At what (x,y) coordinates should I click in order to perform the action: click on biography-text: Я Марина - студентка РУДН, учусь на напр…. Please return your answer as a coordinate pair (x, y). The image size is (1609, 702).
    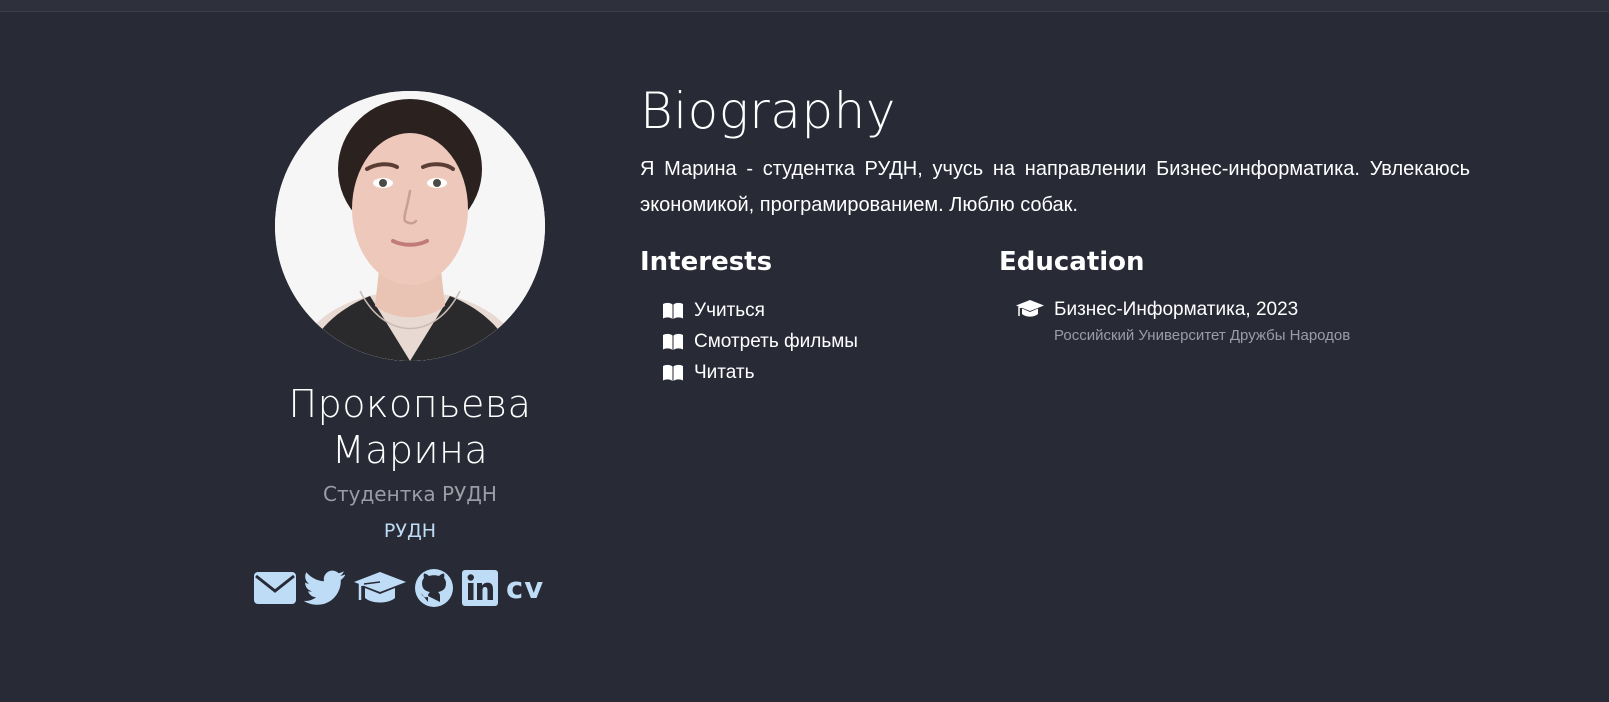
    Looking at the image, I should click on (1055, 187).